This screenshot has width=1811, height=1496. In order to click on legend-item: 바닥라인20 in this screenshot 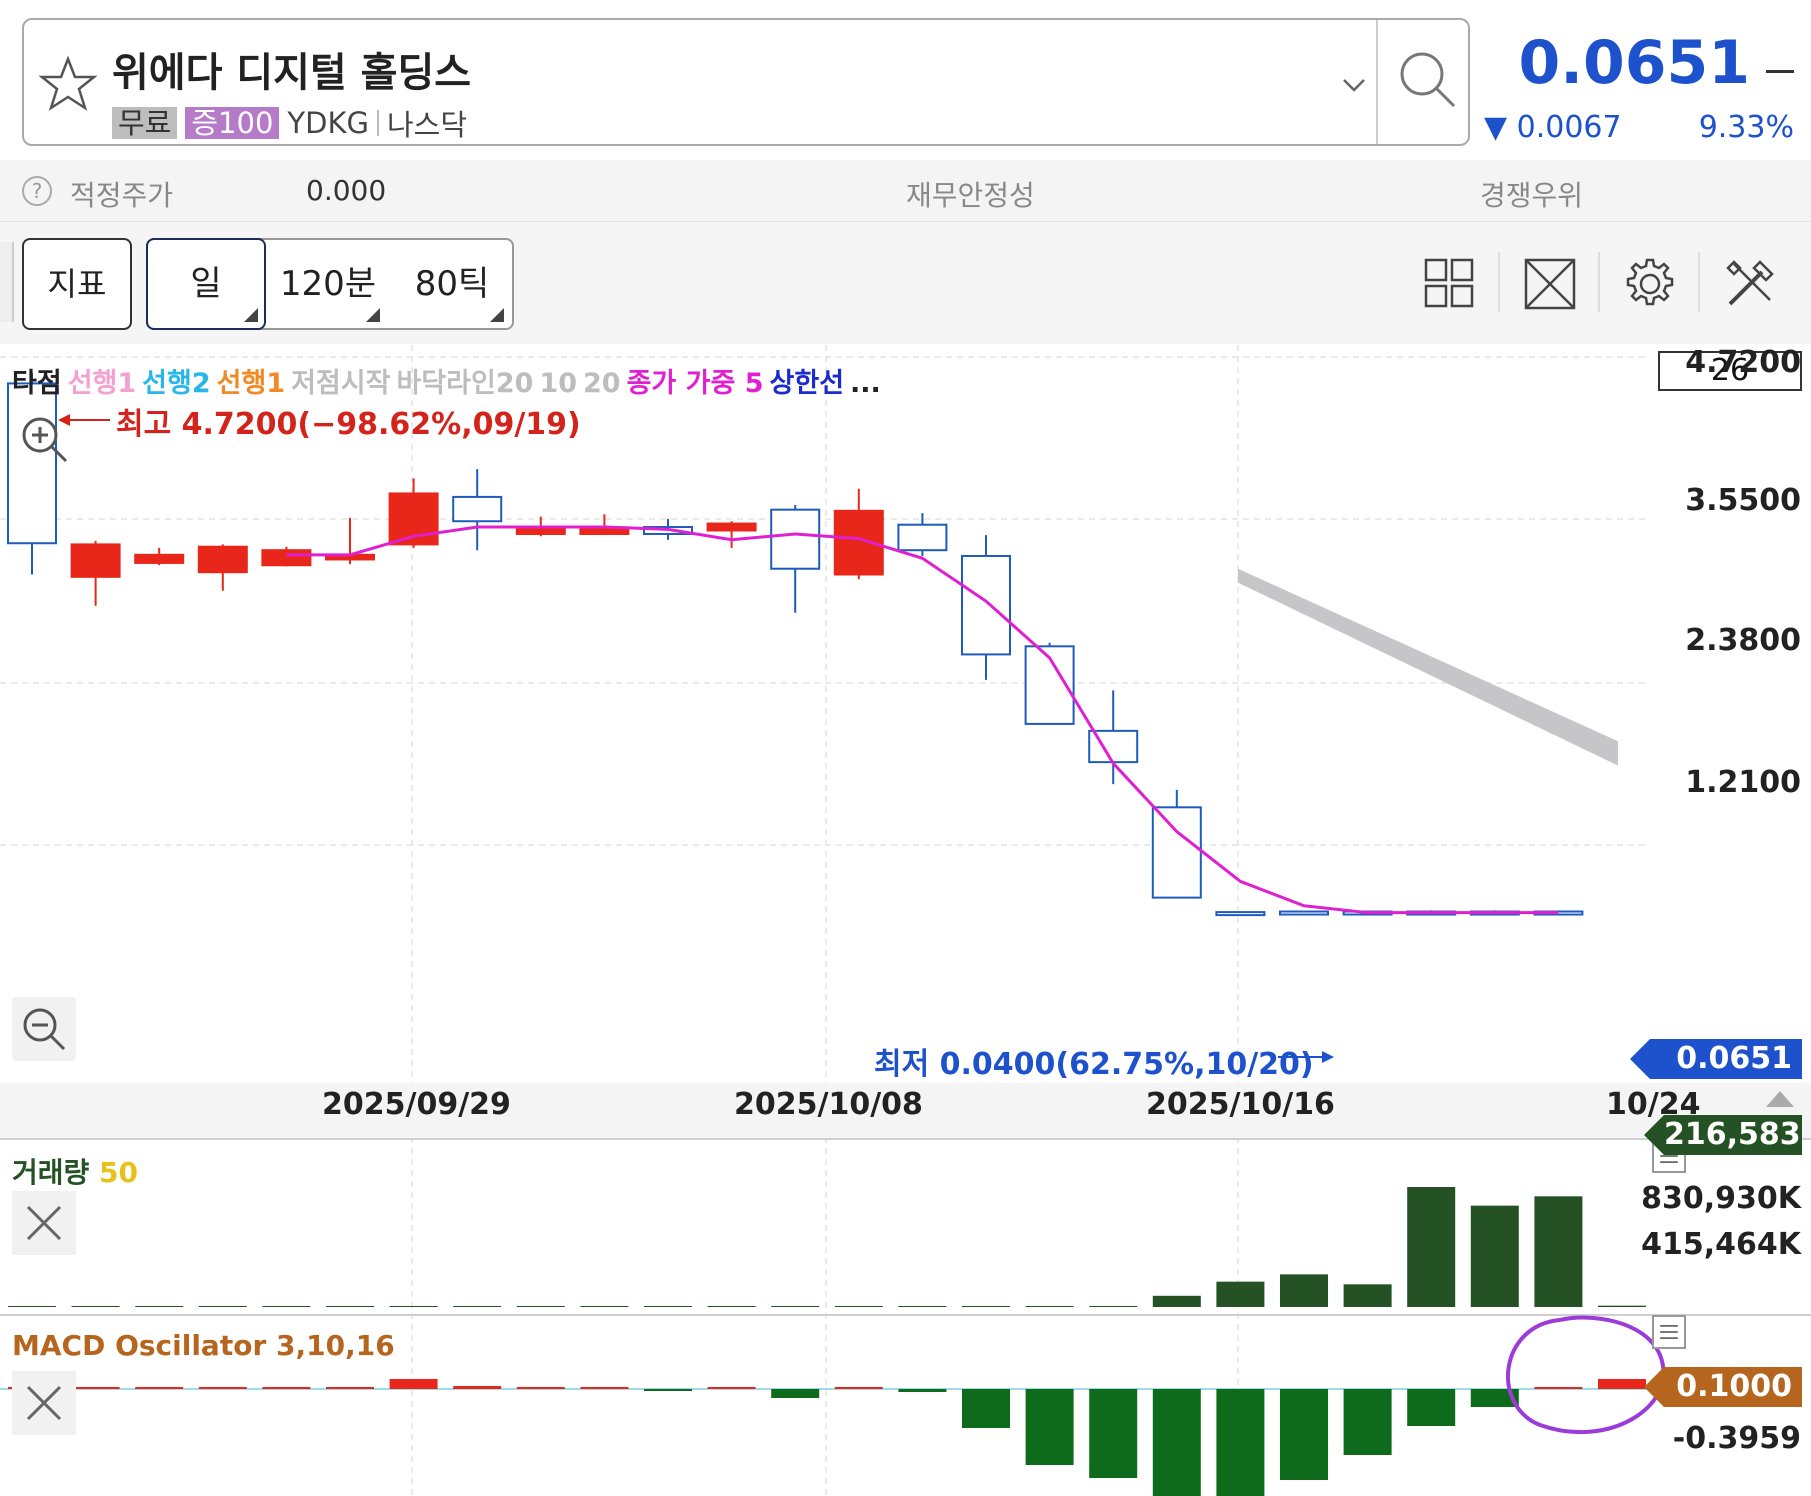, I will do `click(464, 383)`.